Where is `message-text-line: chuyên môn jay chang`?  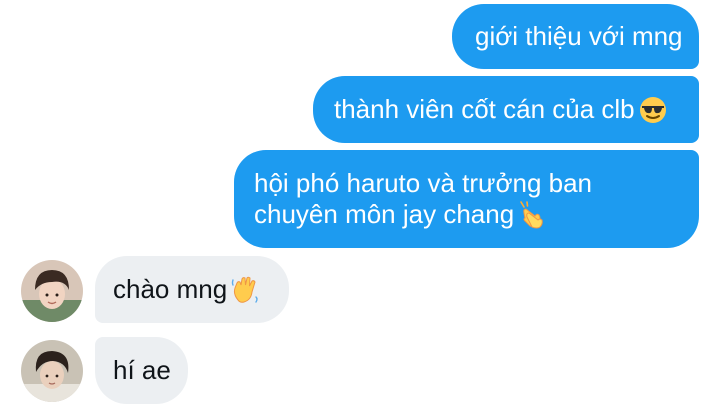
message-text-line: chuyên môn jay chang is located at coordinates (384, 214).